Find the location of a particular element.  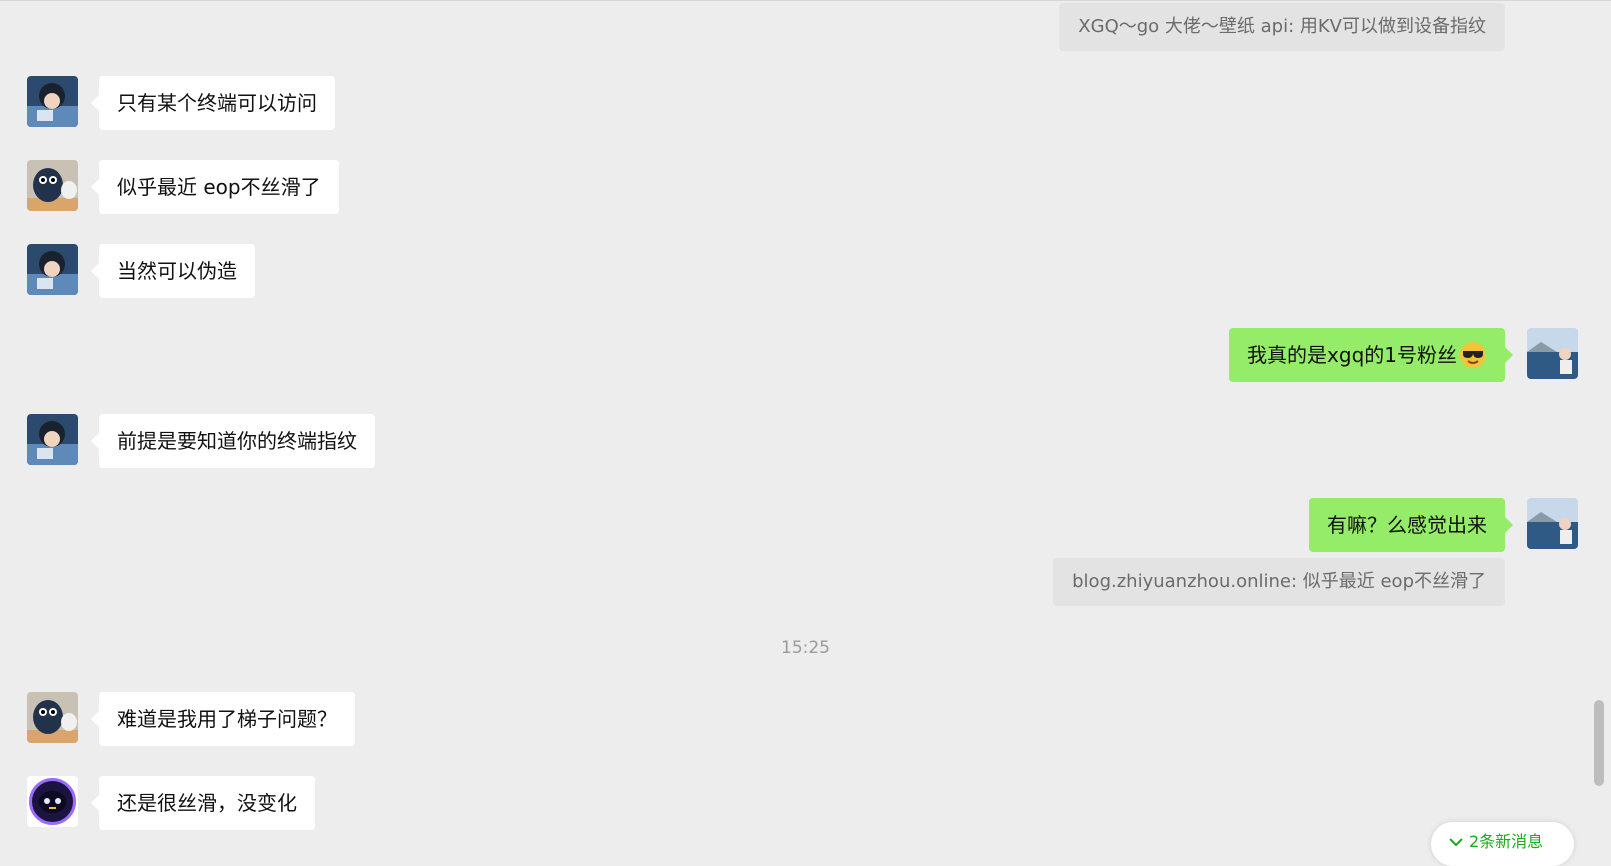

robot-avatar is located at coordinates (52, 801).